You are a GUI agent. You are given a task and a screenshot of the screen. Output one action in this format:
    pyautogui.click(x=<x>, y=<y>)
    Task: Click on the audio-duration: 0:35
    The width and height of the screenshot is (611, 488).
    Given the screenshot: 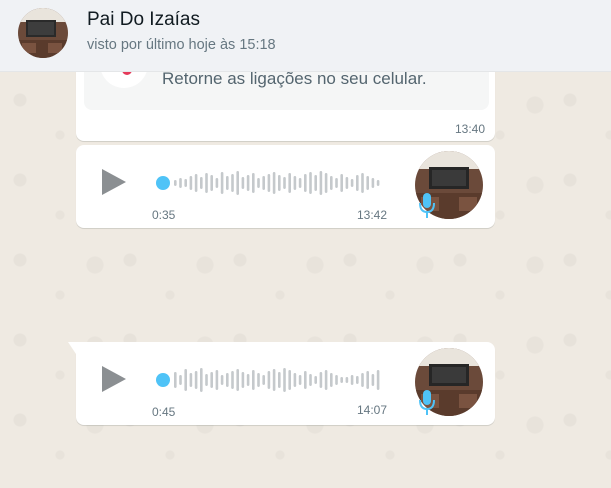 What is the action you would take?
    pyautogui.click(x=164, y=215)
    